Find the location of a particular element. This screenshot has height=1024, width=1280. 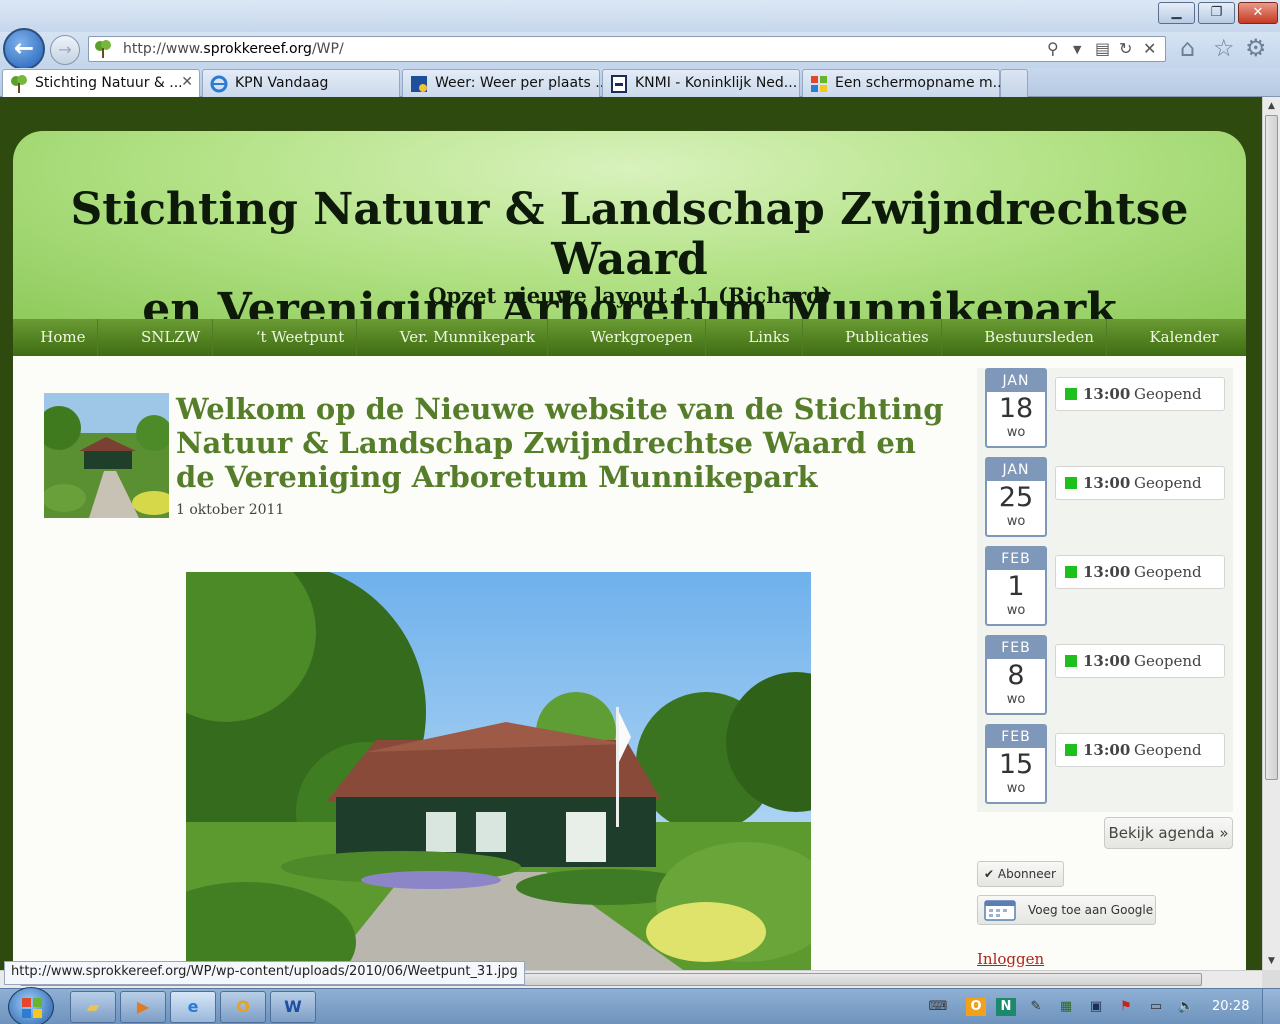

home-icon: ⌂ is located at coordinates (1187, 48).